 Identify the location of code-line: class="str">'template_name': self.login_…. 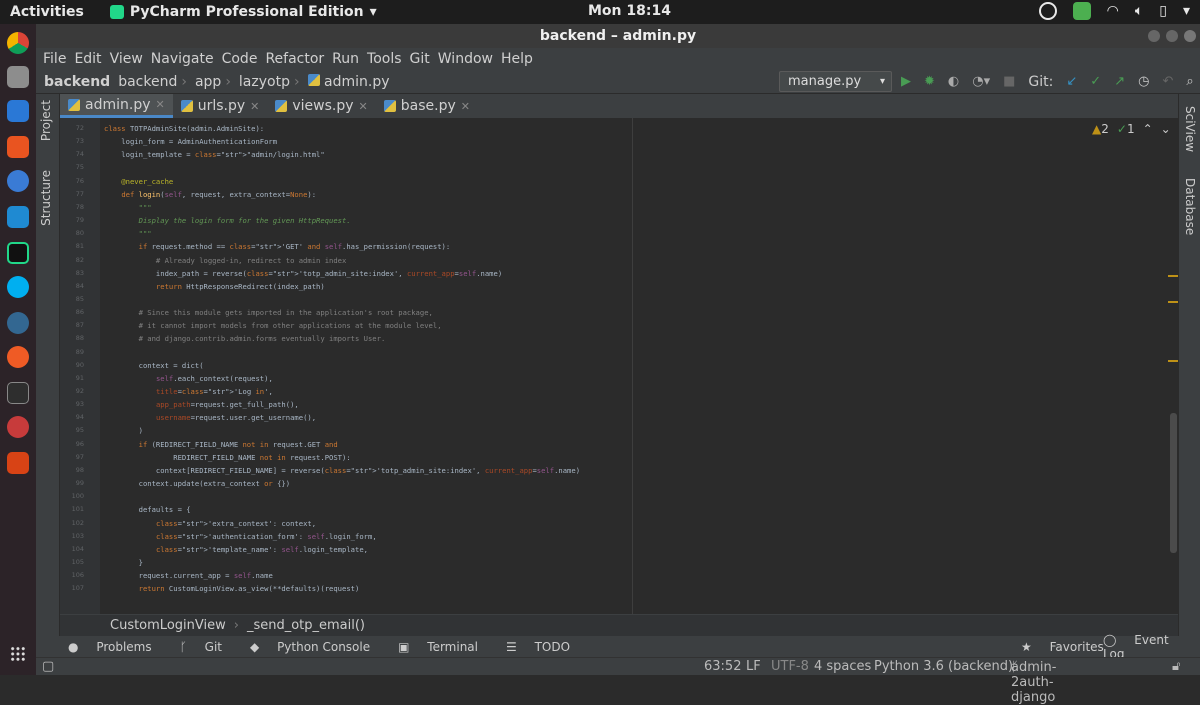
(236, 551).